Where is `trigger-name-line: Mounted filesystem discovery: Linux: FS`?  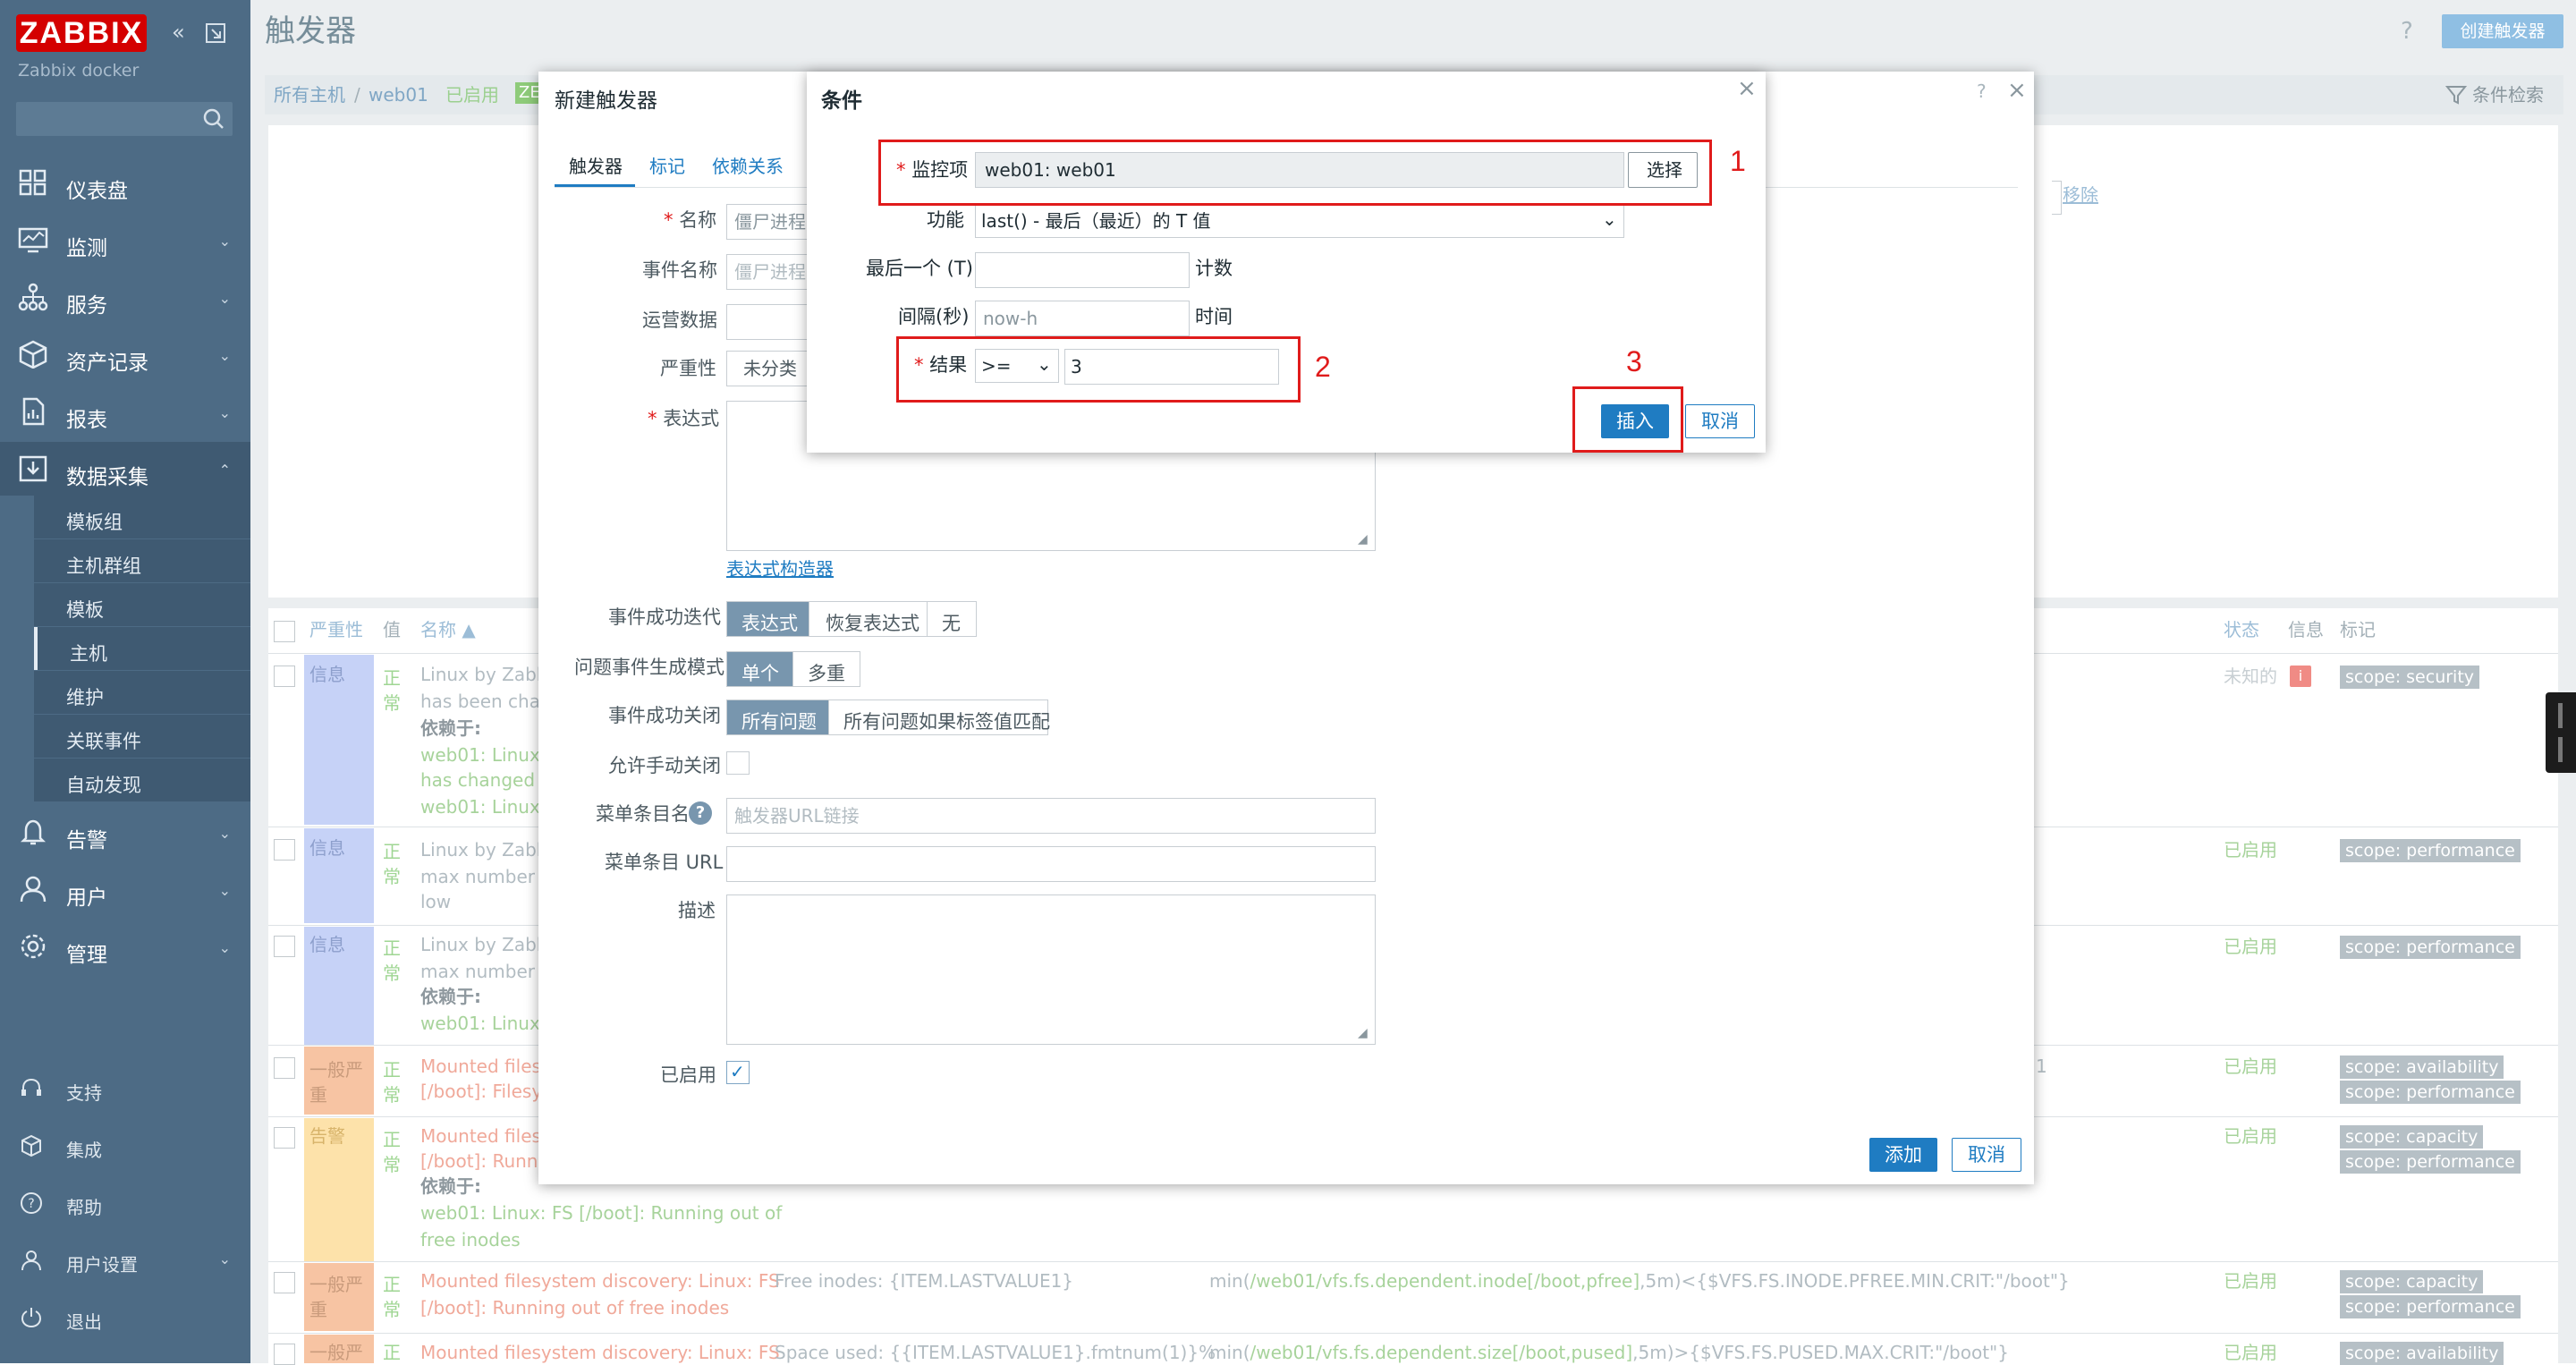 trigger-name-line: Mounted filesystem discovery: Linux: FS is located at coordinates (600, 1281).